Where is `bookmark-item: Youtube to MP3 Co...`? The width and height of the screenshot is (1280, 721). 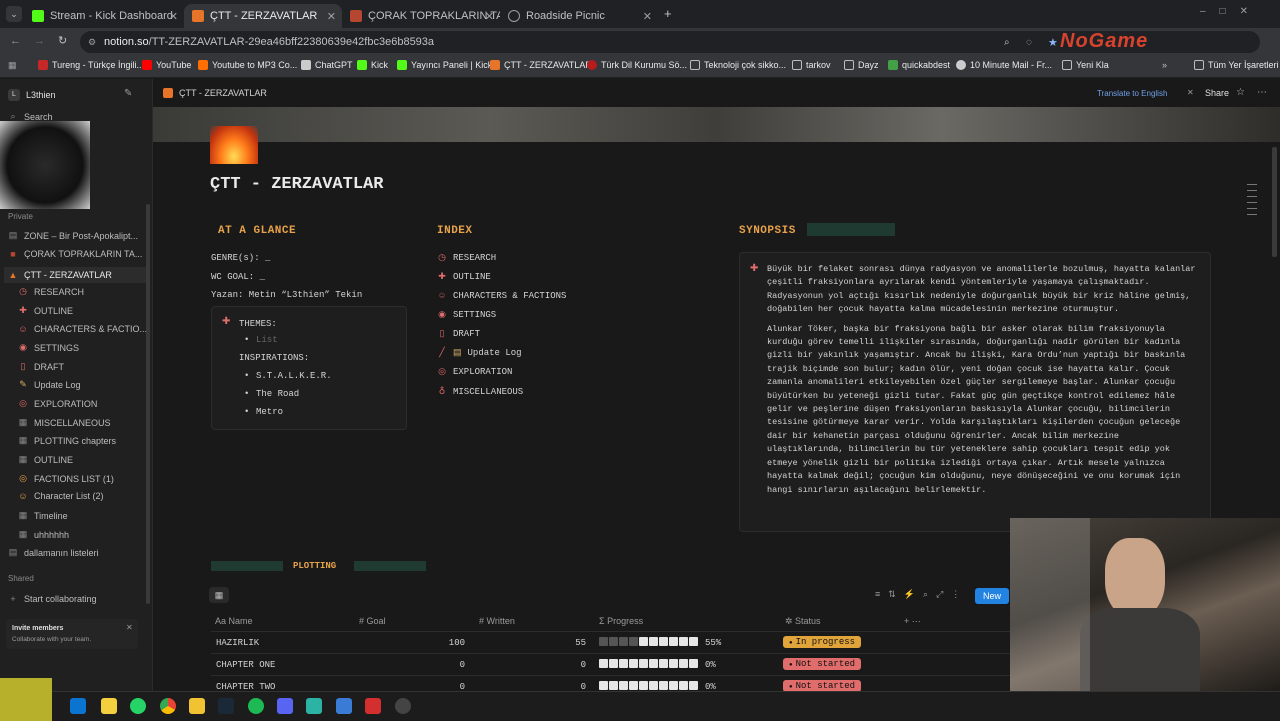 bookmark-item: Youtube to MP3 Co... is located at coordinates (247, 65).